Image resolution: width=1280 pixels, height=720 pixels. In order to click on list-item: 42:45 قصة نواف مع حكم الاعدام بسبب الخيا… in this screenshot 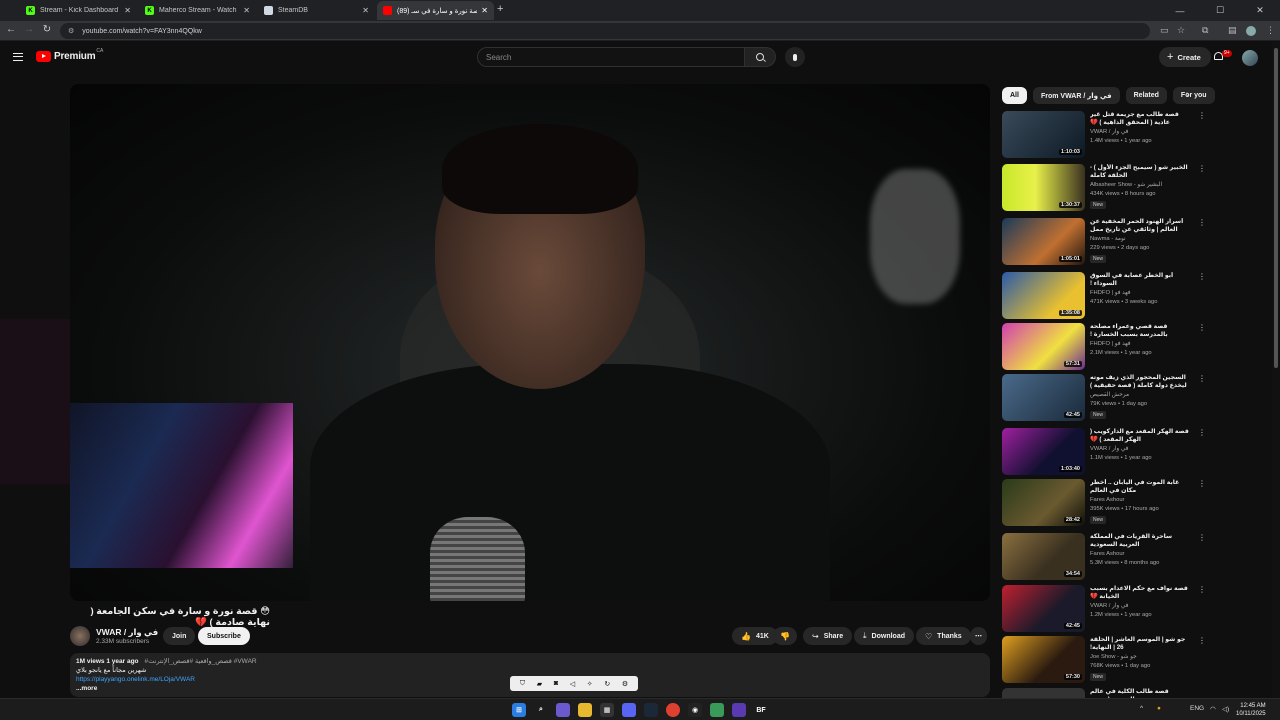, I will do `click(1104, 609)`.